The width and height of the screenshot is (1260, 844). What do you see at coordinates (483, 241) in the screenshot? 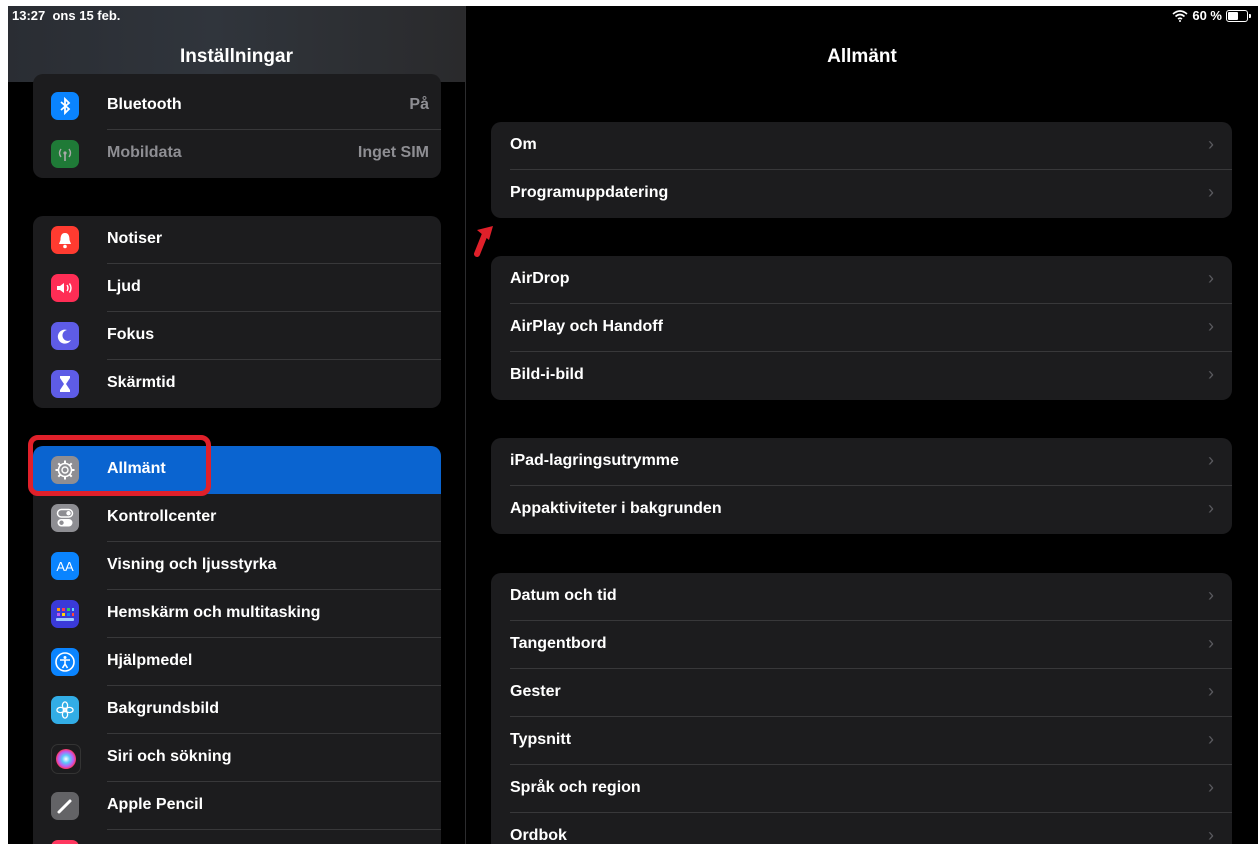
I see `arrow-annotation` at bounding box center [483, 241].